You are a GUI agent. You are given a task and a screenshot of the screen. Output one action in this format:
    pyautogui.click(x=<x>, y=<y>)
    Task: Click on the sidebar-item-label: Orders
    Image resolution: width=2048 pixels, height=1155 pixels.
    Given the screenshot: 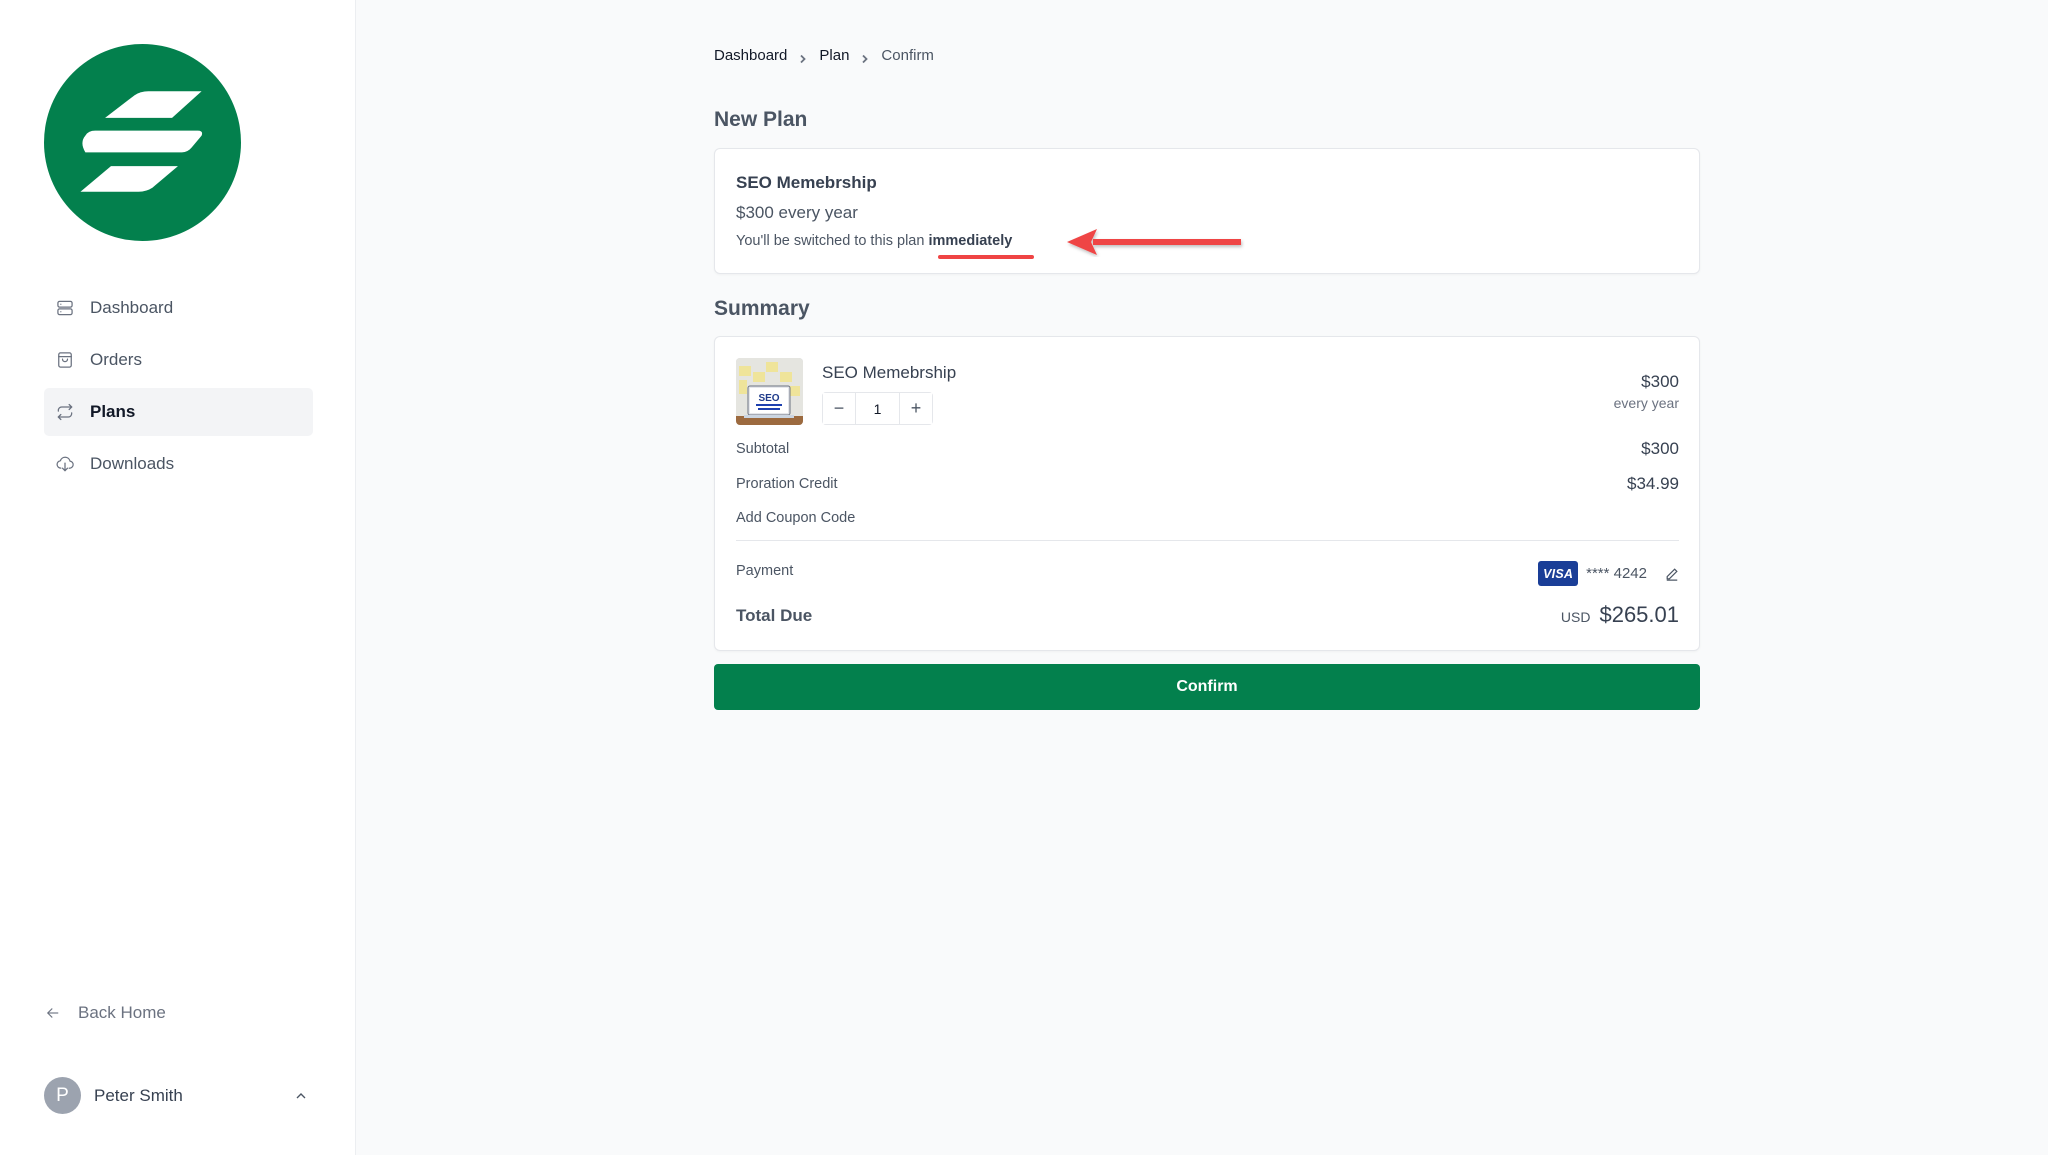 What is the action you would take?
    pyautogui.click(x=116, y=359)
    